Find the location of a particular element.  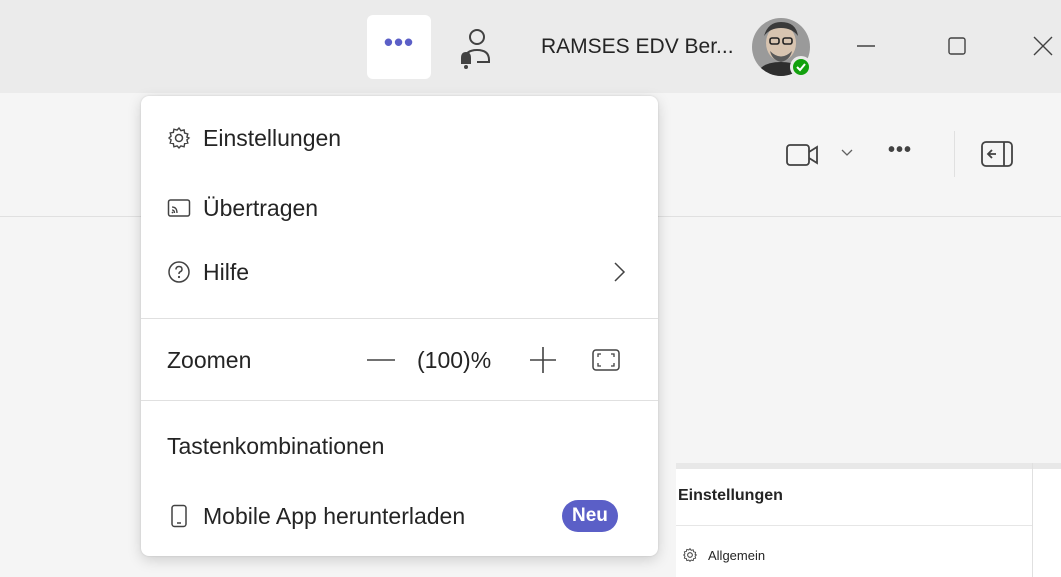

zoom-in-button is located at coordinates (543, 360).